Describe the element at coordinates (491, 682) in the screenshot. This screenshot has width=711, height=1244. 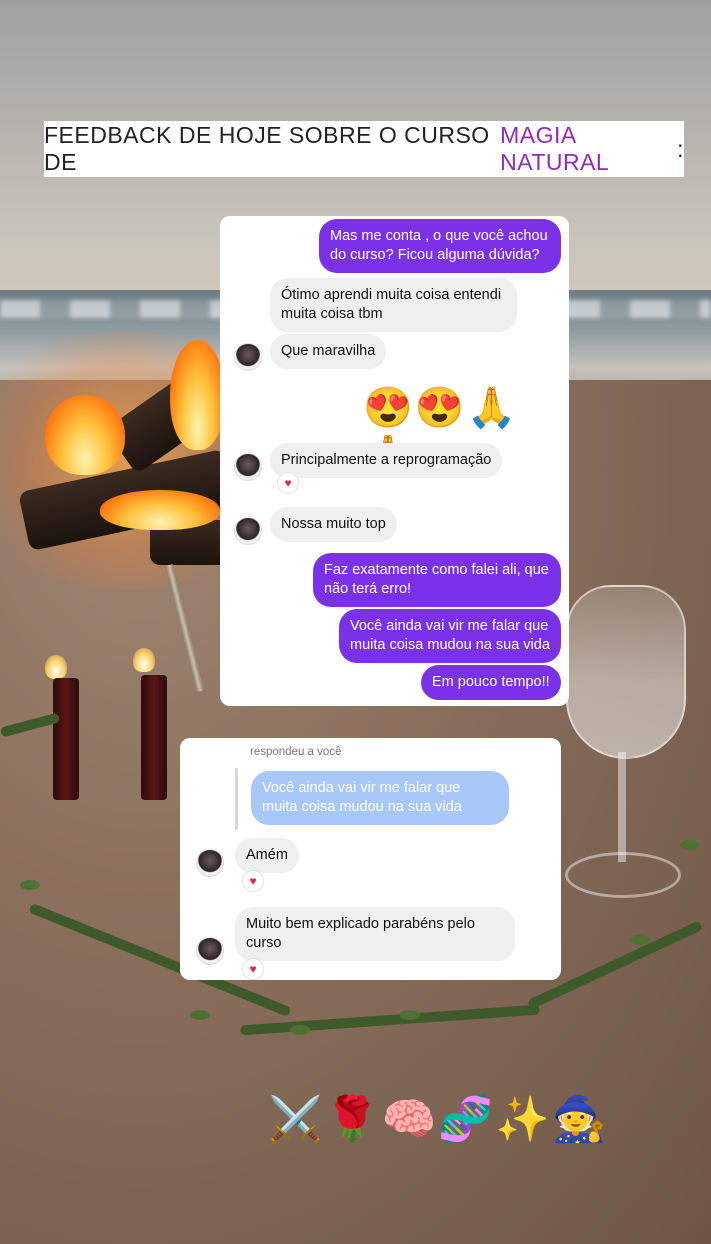
I see `message-bubble-sent: Em pouco tempo!!` at that location.